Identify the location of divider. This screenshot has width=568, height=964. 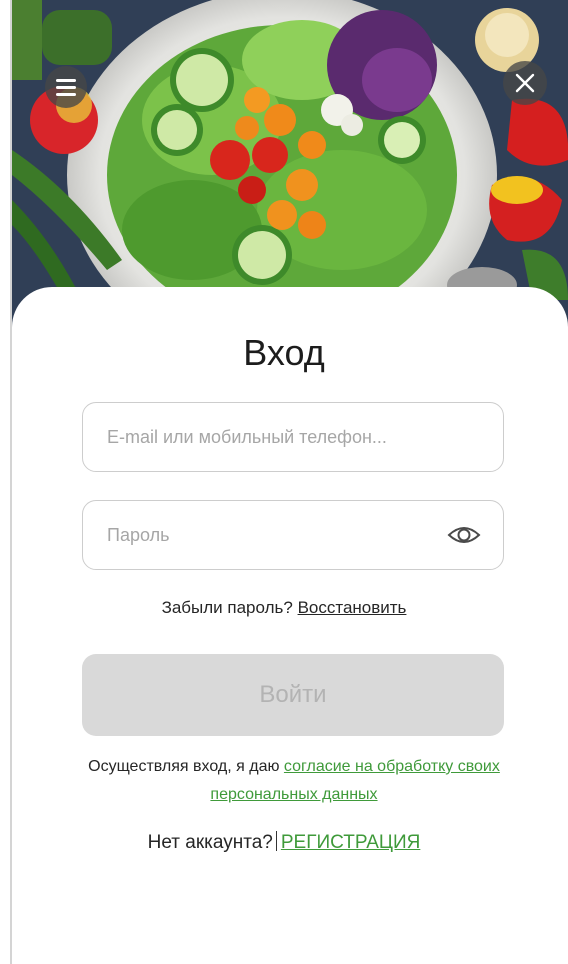
(276, 841).